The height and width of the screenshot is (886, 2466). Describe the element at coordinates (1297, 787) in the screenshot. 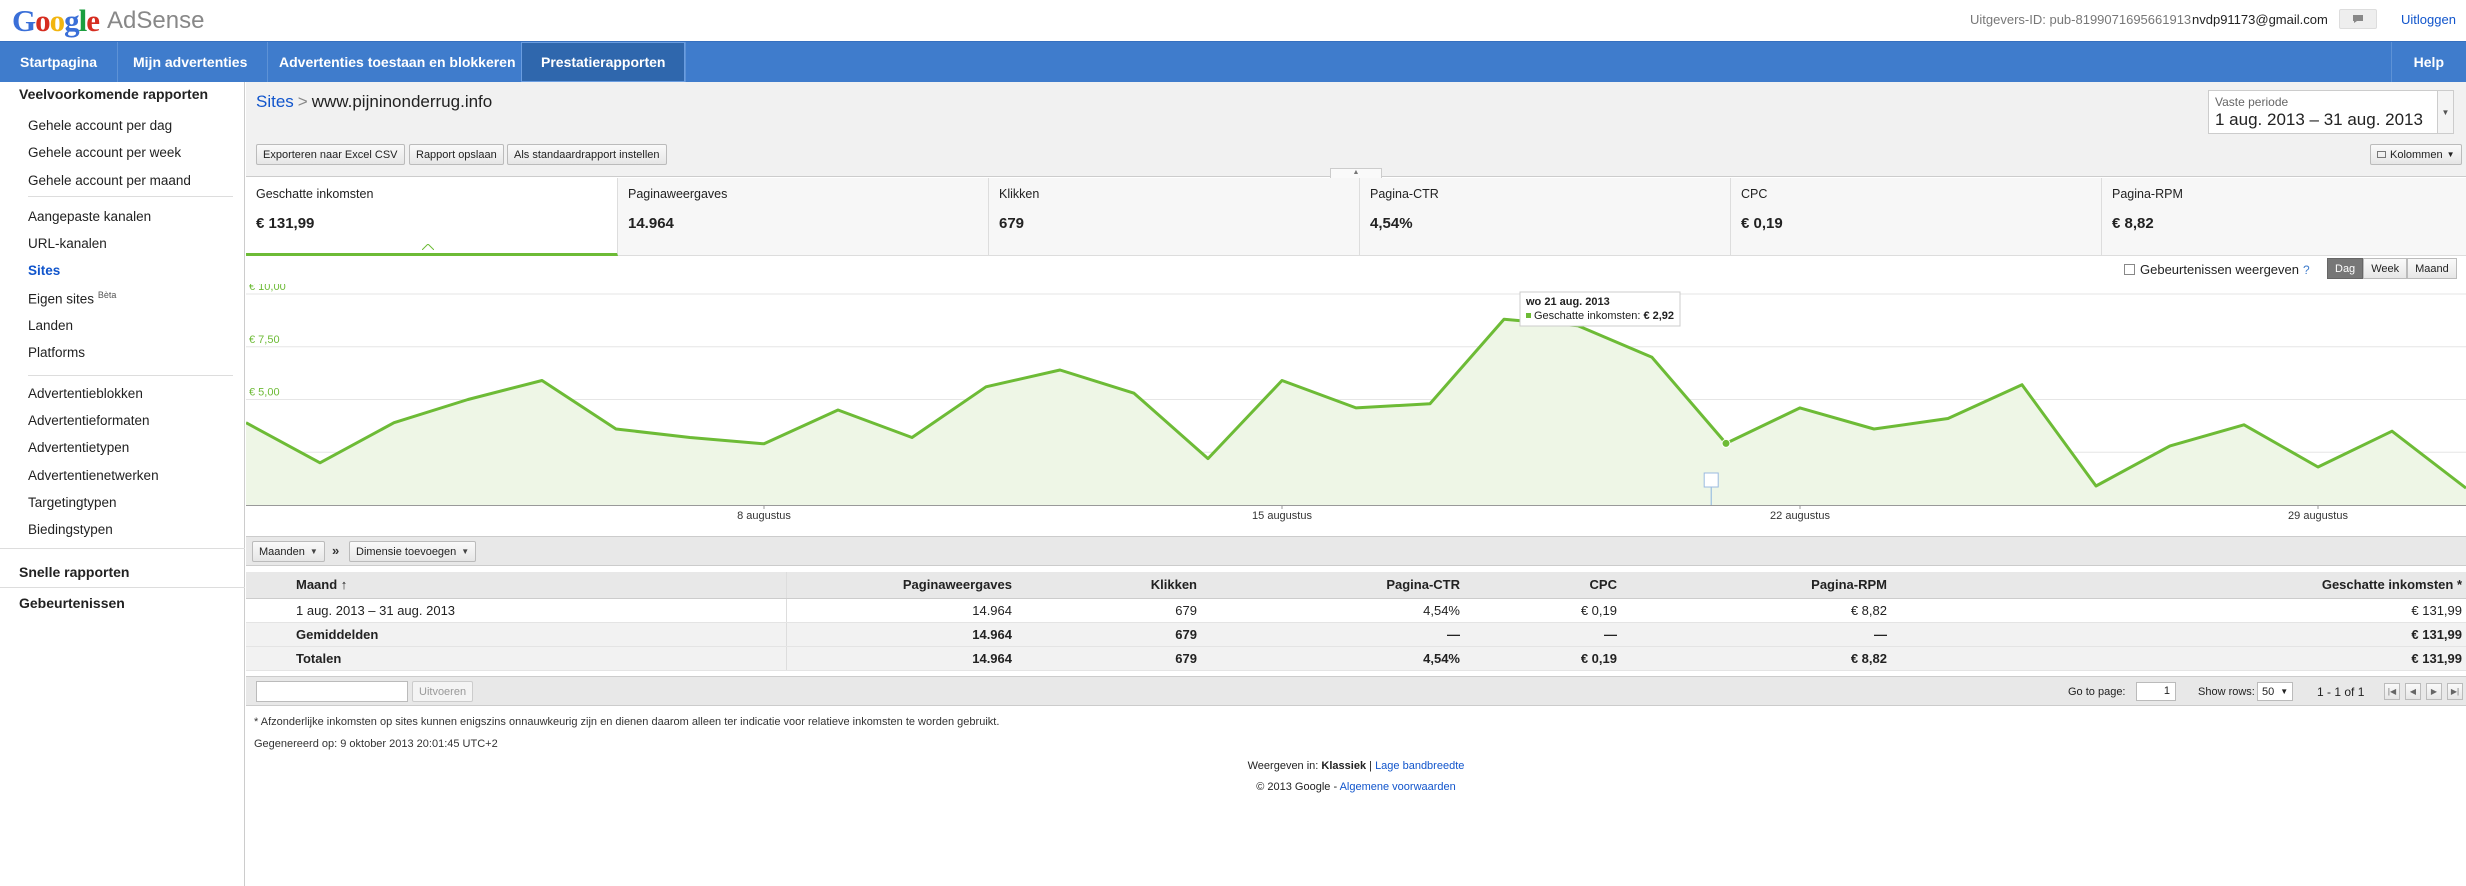

I see `copyright-text: © 2013 Google -` at that location.